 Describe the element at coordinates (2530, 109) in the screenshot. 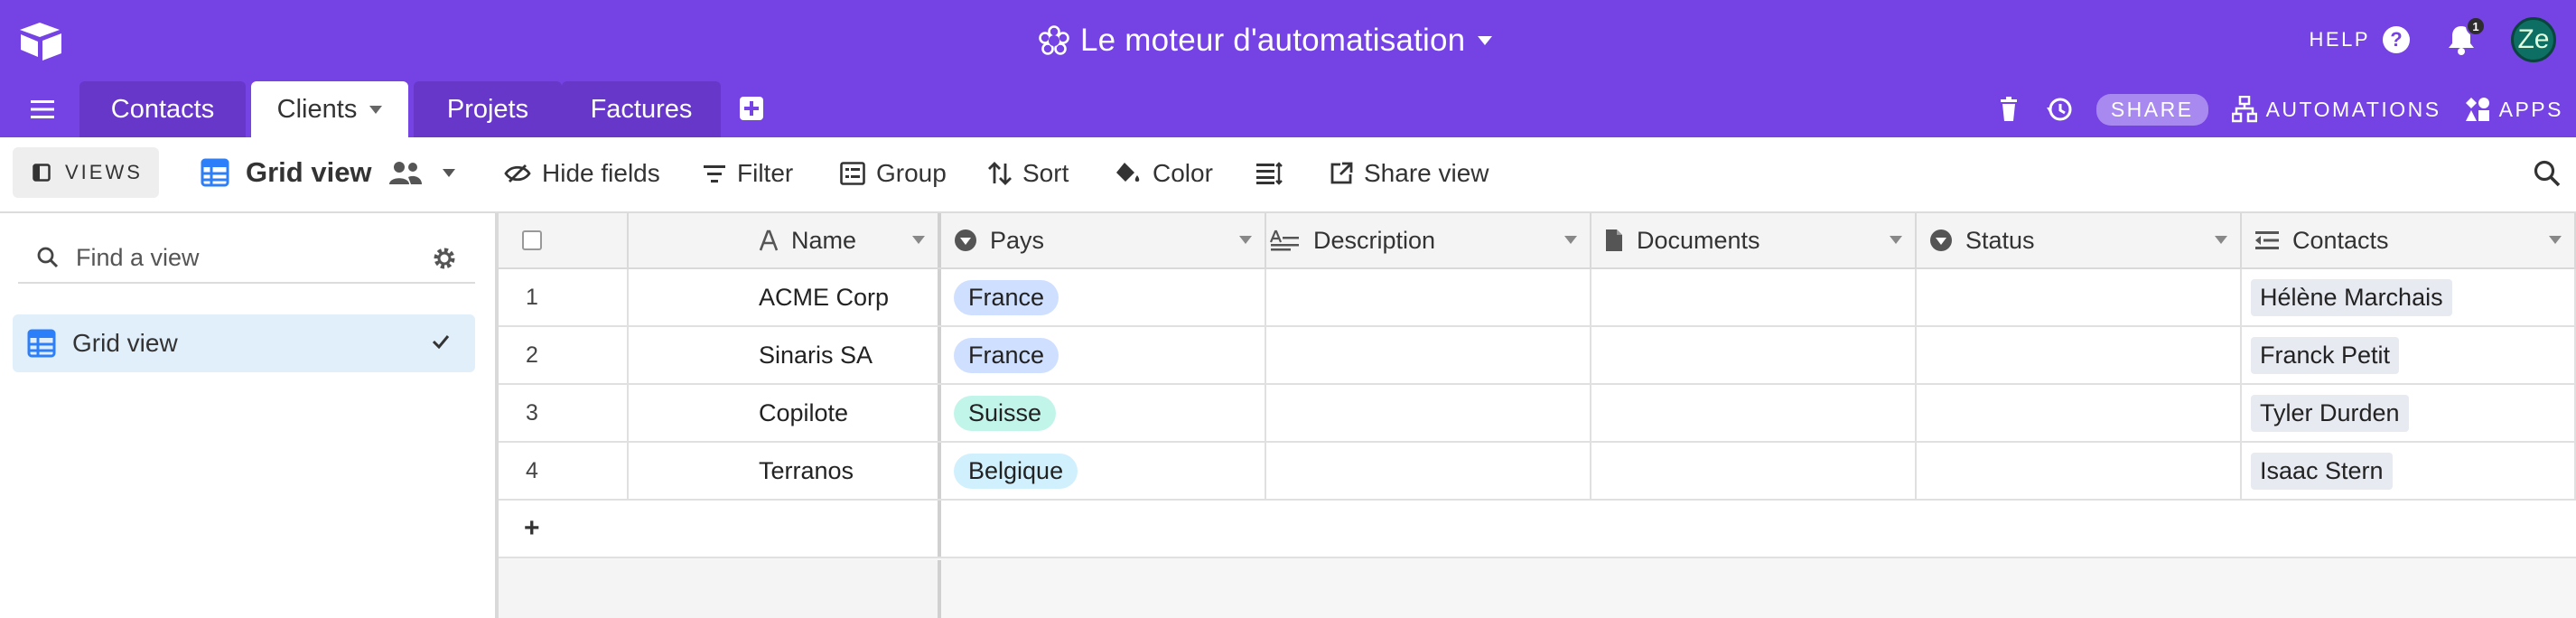

I see `apps-label: APPS` at that location.